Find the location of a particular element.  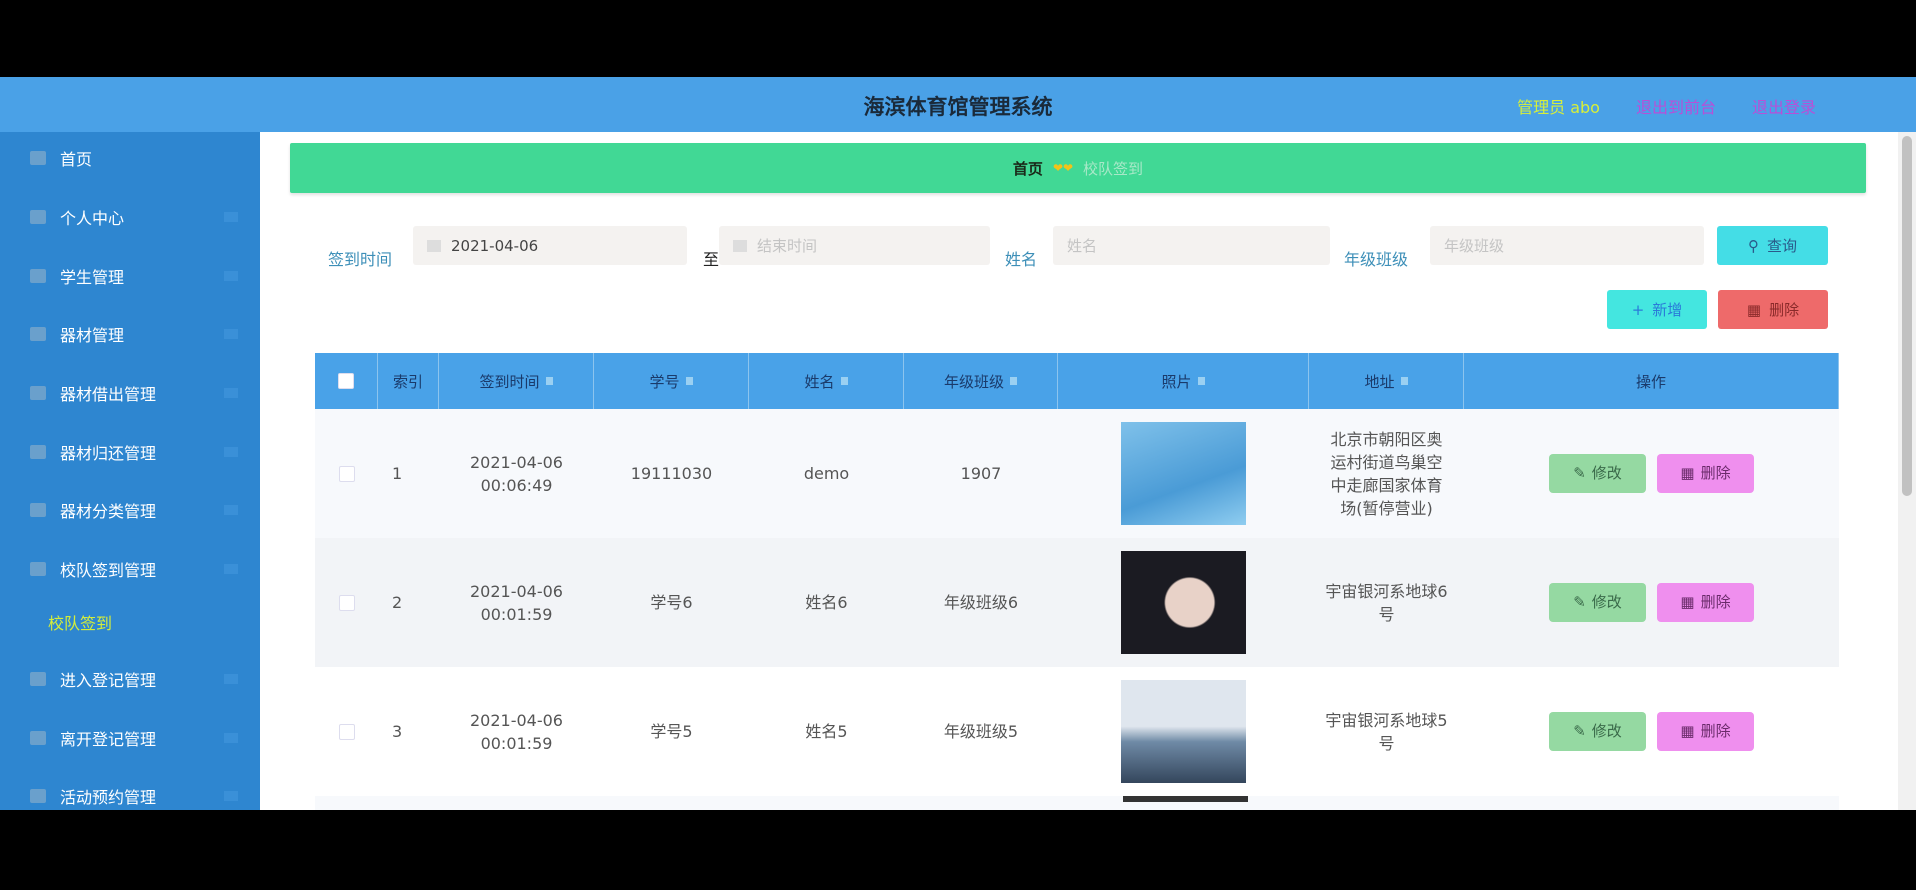

sidebar-item: 器材分类管理 is located at coordinates (130, 510).